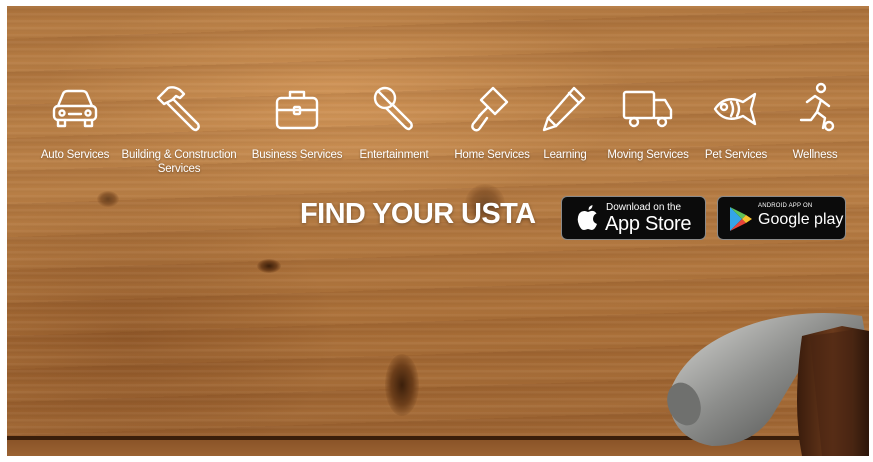  I want to click on service-auto: Auto Services, so click(75, 121).